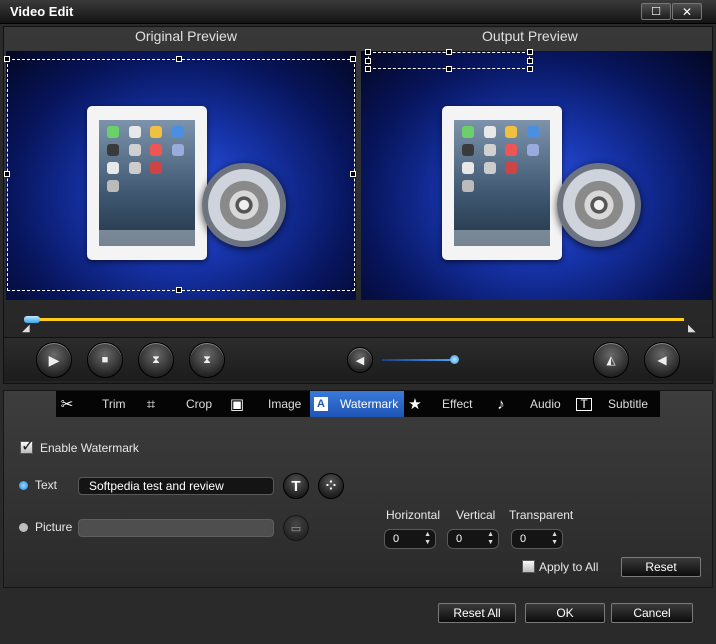 This screenshot has height=644, width=716. What do you see at coordinates (98, 404) in the screenshot?
I see `tab-trim: ✂ Trim` at bounding box center [98, 404].